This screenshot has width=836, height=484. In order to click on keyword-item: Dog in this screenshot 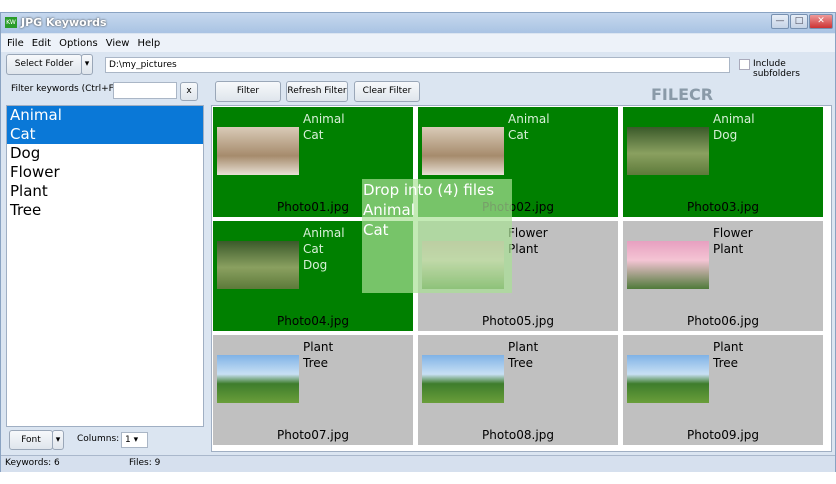, I will do `click(105, 153)`.